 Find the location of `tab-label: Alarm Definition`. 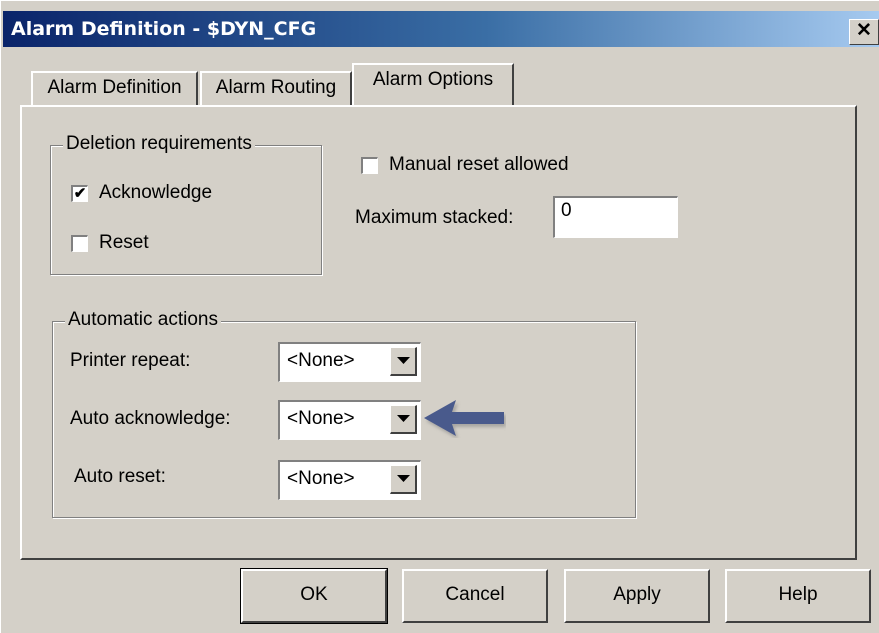

tab-label: Alarm Definition is located at coordinates (114, 87).